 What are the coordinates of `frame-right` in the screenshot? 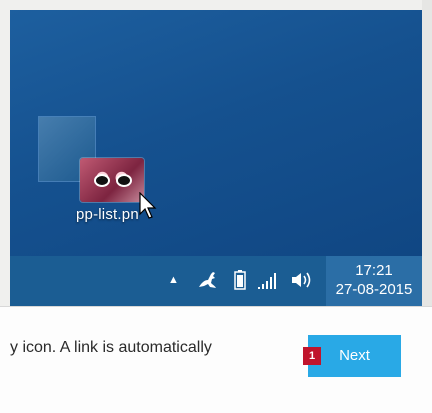 It's located at (427, 153).